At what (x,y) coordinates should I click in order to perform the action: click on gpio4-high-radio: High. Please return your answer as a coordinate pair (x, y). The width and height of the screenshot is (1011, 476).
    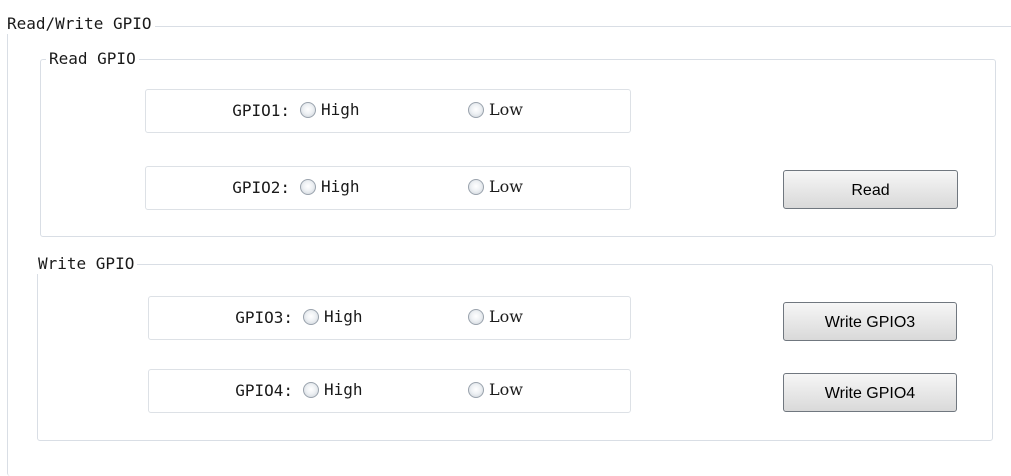
    Looking at the image, I should click on (333, 390).